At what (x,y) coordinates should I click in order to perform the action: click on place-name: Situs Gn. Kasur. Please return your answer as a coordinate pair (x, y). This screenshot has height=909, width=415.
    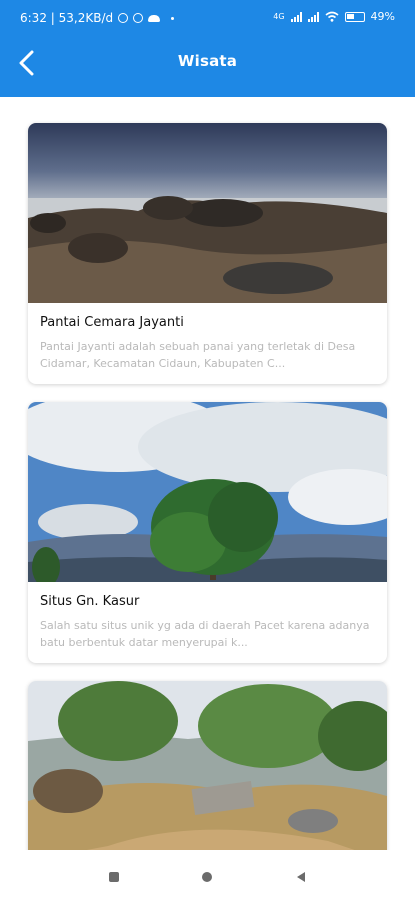
    Looking at the image, I should click on (90, 601).